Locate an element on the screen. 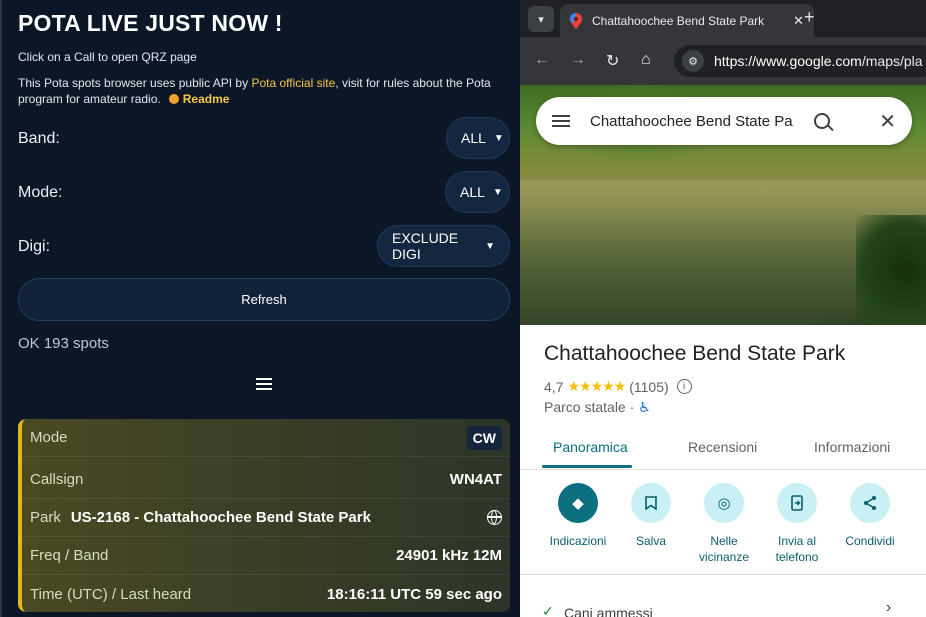  rating-row: 4,7 ★★★★★ (1105) i is located at coordinates (618, 386).